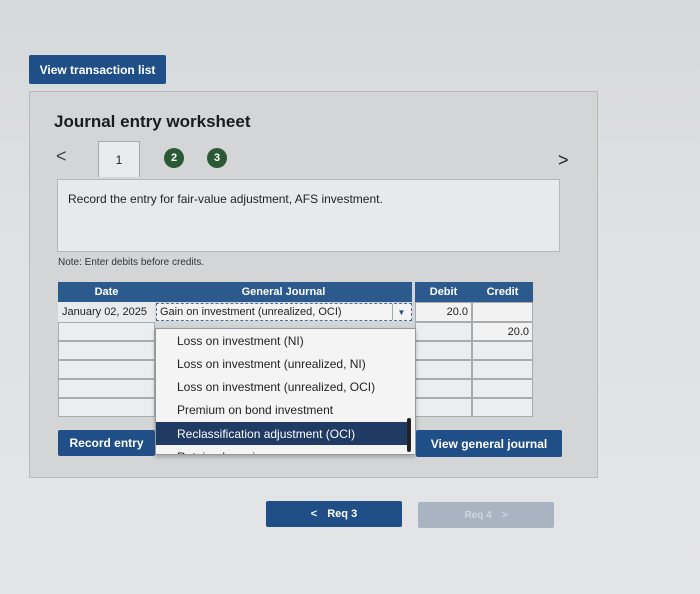 The width and height of the screenshot is (700, 594). I want to click on dropdown-arrow-icon: ▼, so click(401, 312).